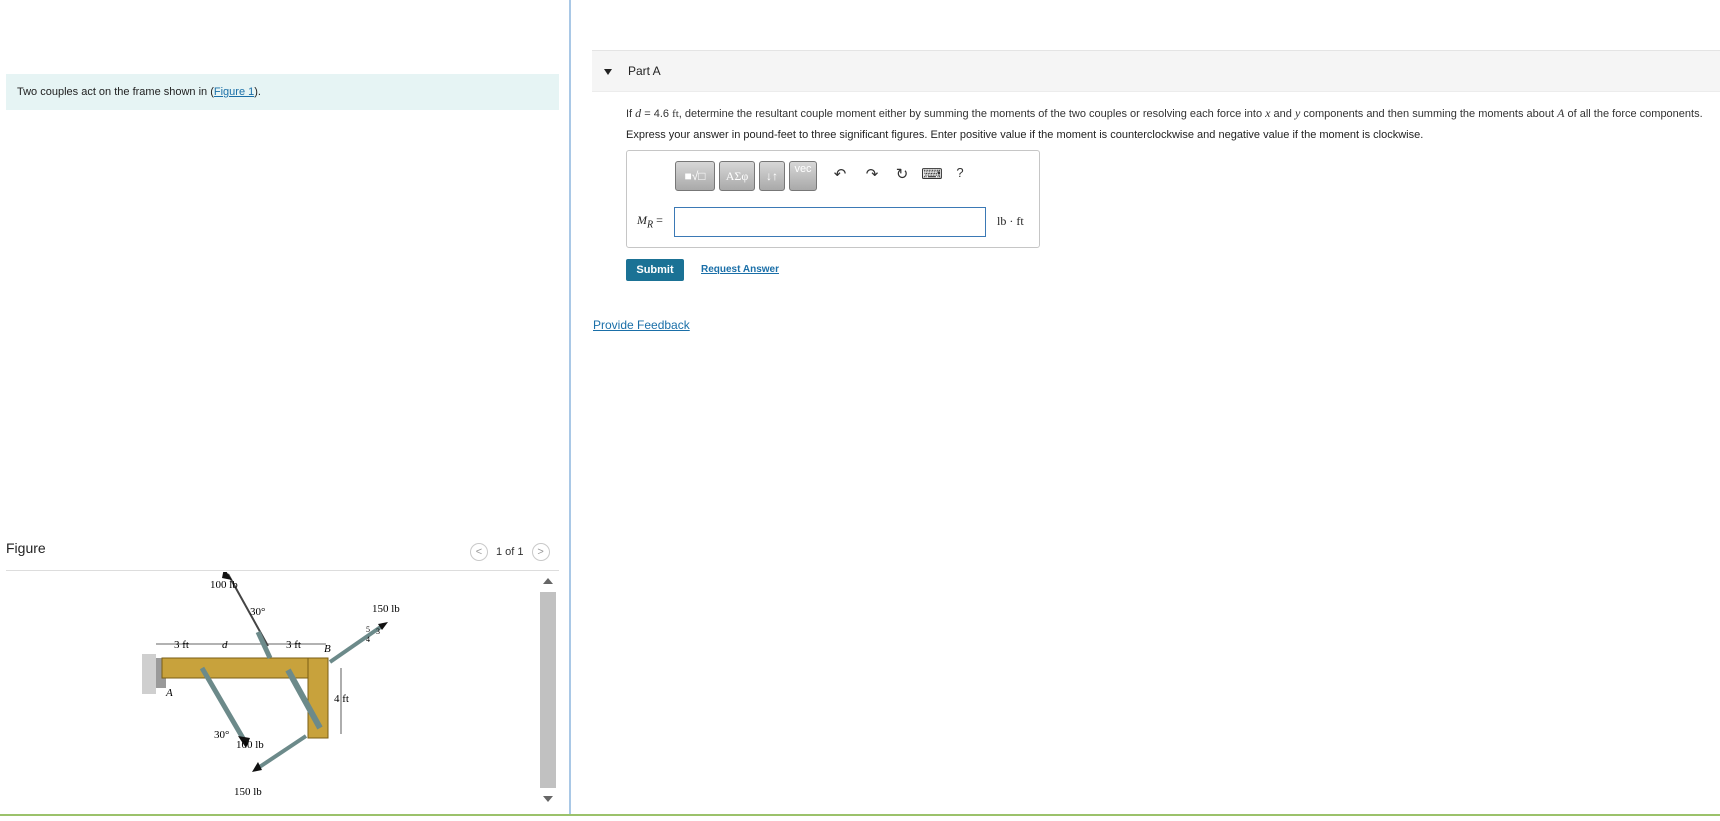 The width and height of the screenshot is (1720, 821). I want to click on answer-panel: ■√□ ΑΣφ ↓↑ vec ↶ ↷ ↻ ⌨ ? MR = lb · ft, so click(833, 199).